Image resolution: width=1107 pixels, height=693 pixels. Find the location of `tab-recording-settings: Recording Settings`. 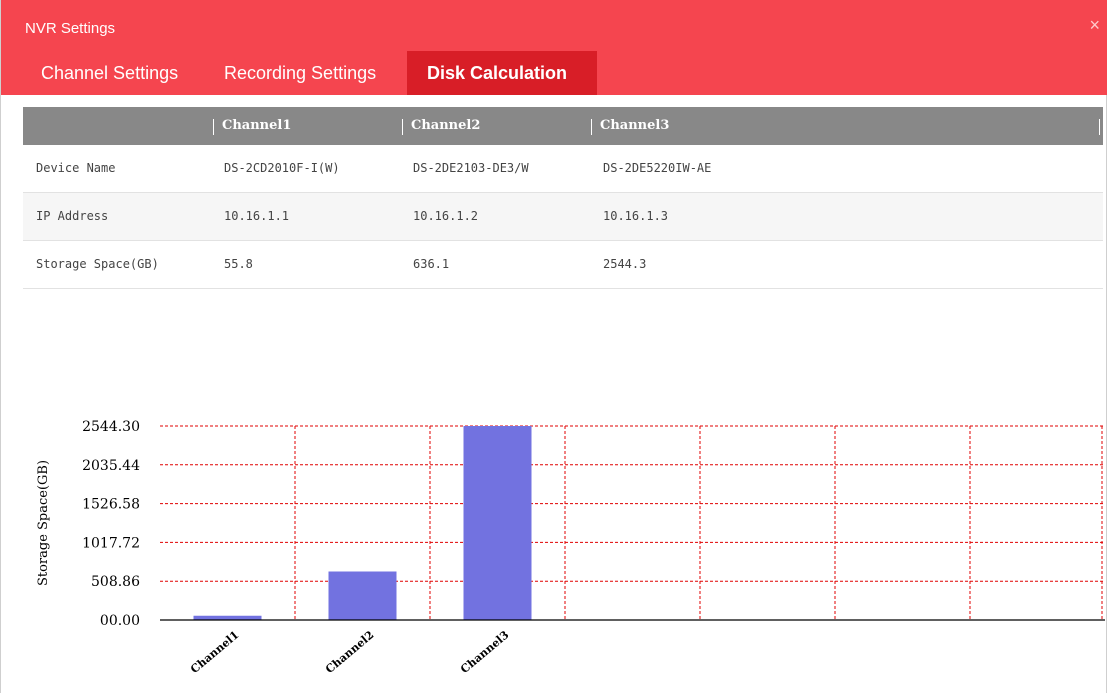

tab-recording-settings: Recording Settings is located at coordinates (309, 73).